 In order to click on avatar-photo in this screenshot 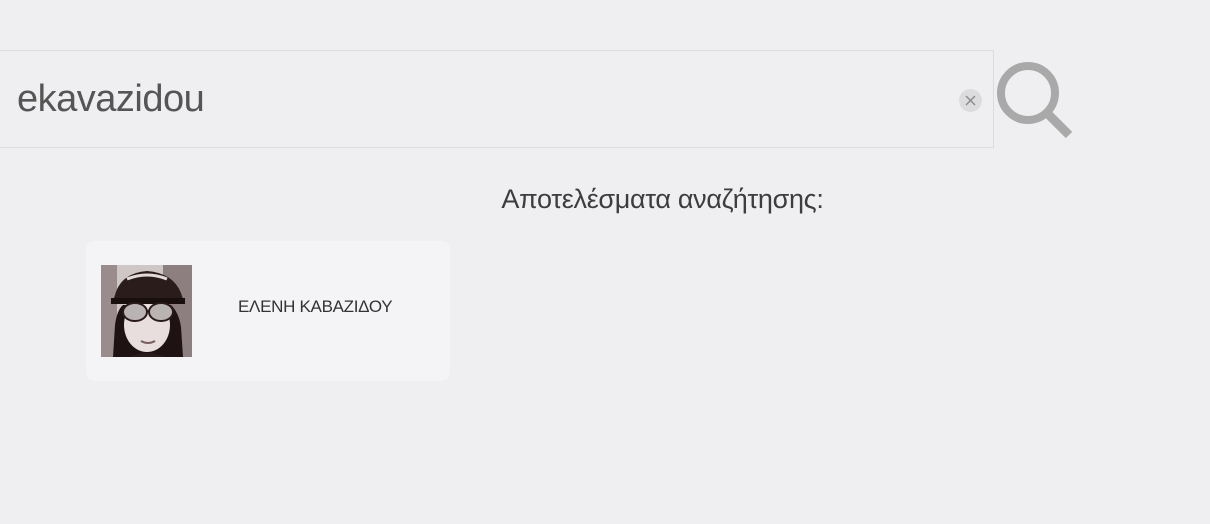, I will do `click(146, 311)`.